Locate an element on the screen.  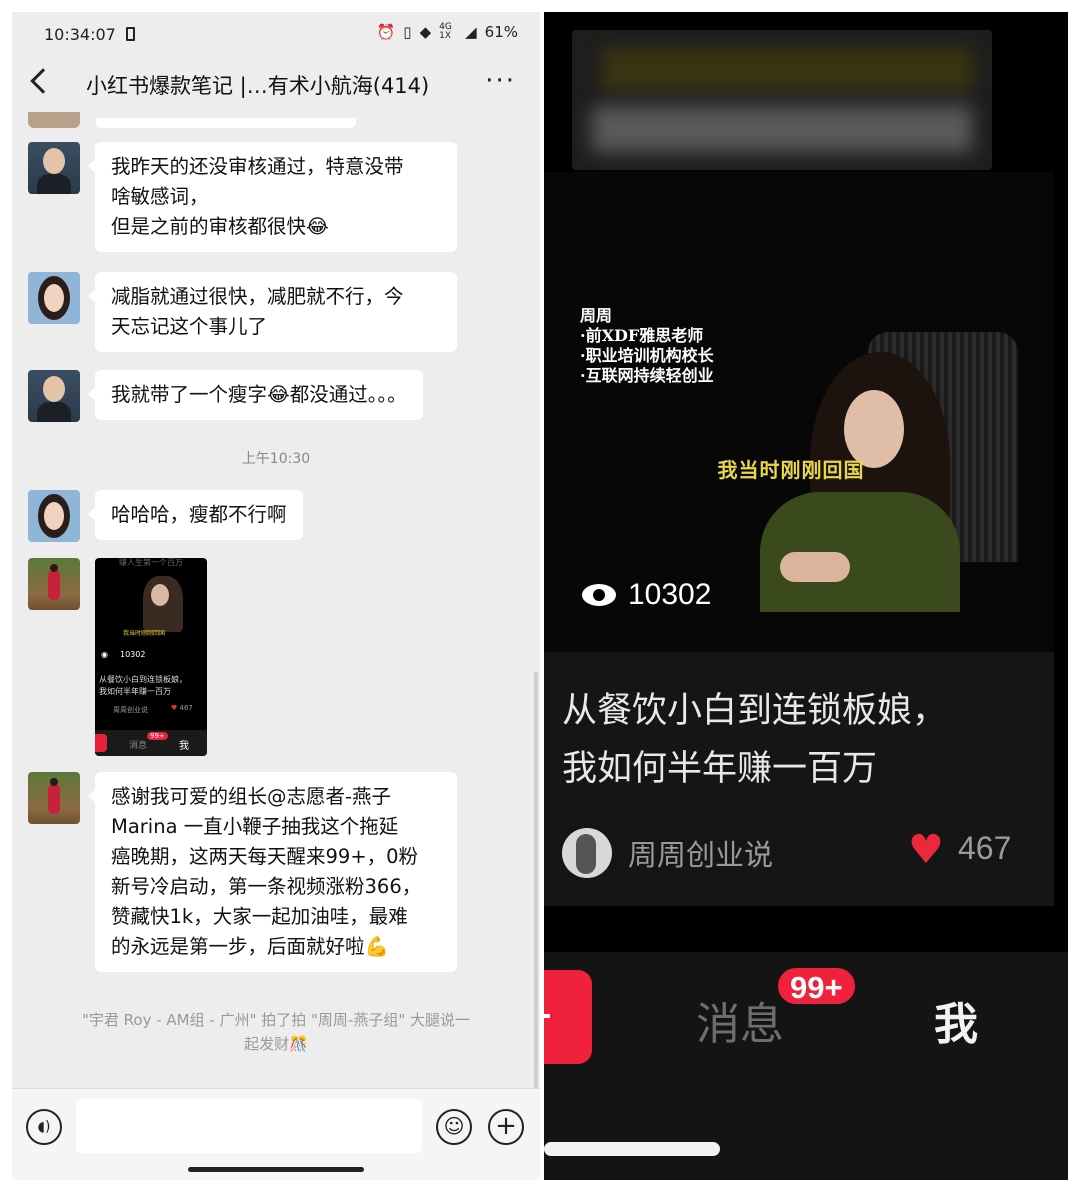
sim-icon is located at coordinates (130, 34).